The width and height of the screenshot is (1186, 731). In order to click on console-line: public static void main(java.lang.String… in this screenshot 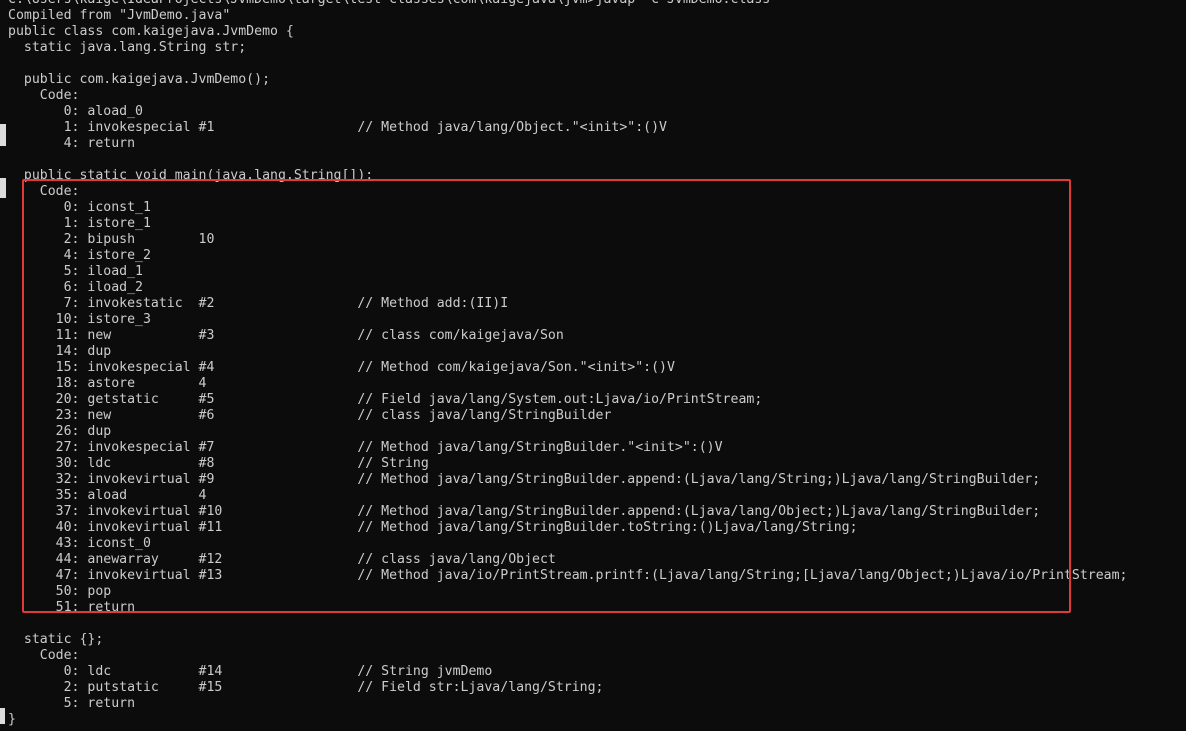, I will do `click(191, 175)`.